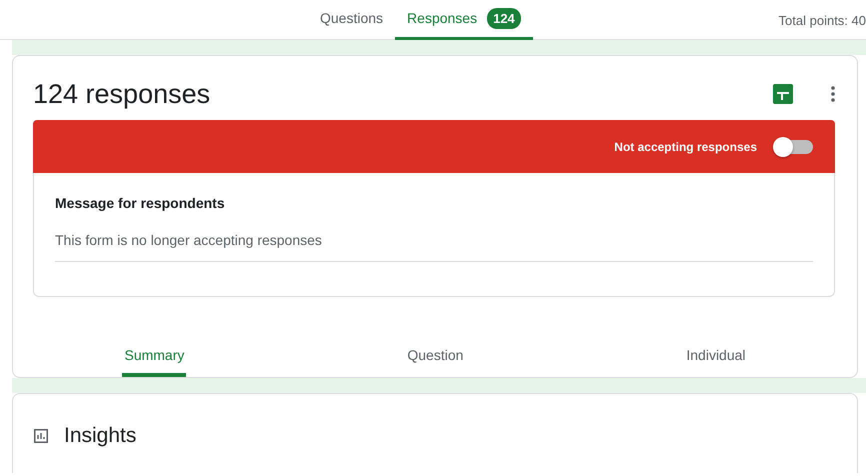  Describe the element at coordinates (41, 436) in the screenshot. I see `insights-icon` at that location.